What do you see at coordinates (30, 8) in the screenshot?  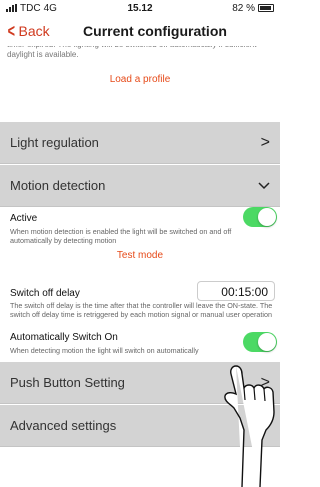 I see `carrier-label: TDC` at bounding box center [30, 8].